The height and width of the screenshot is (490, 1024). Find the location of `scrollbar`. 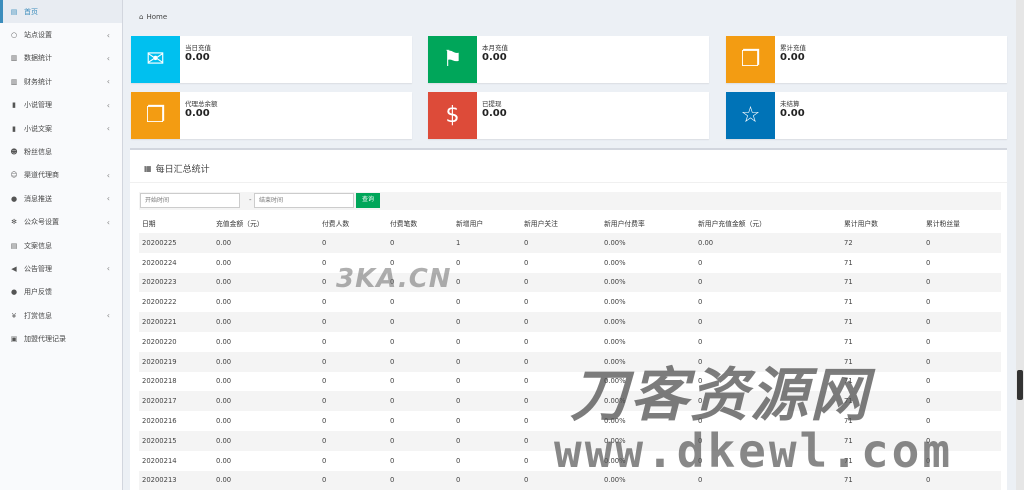

scrollbar is located at coordinates (1020, 245).